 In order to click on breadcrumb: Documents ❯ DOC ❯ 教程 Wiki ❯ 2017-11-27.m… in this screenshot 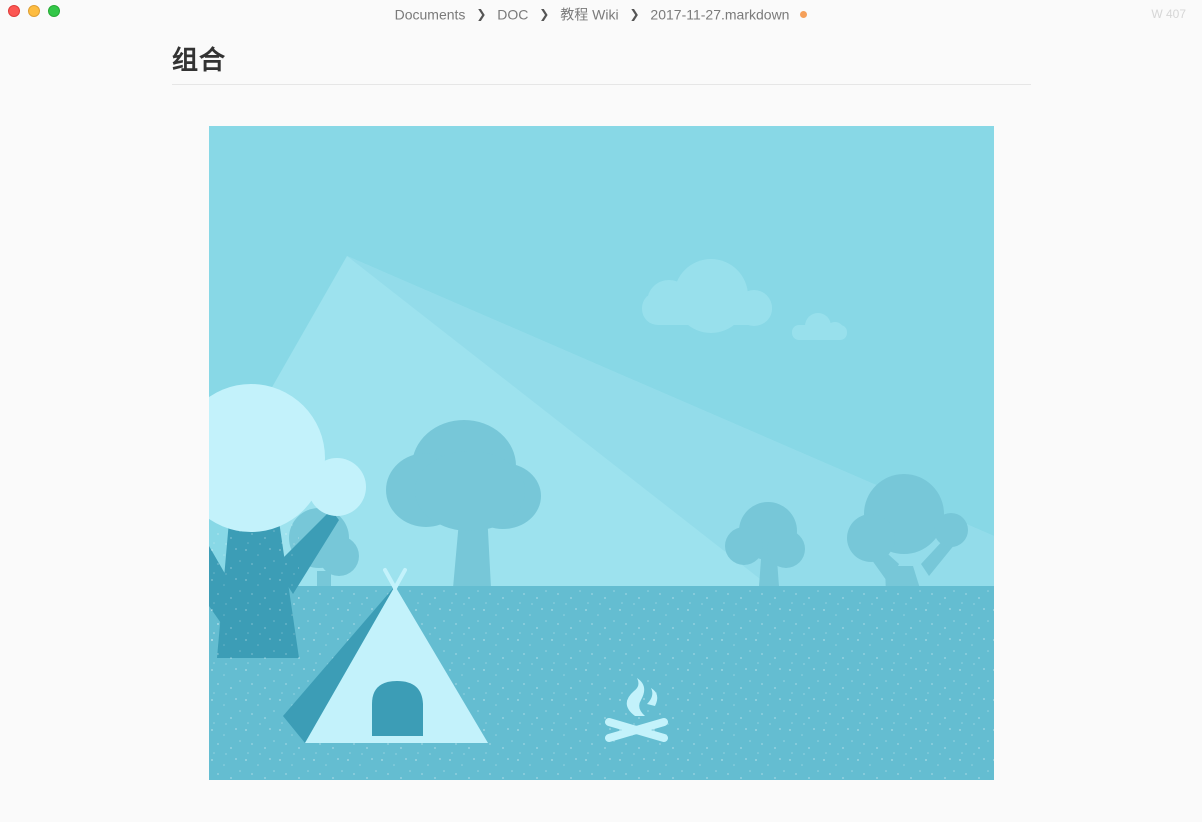, I will do `click(601, 13)`.